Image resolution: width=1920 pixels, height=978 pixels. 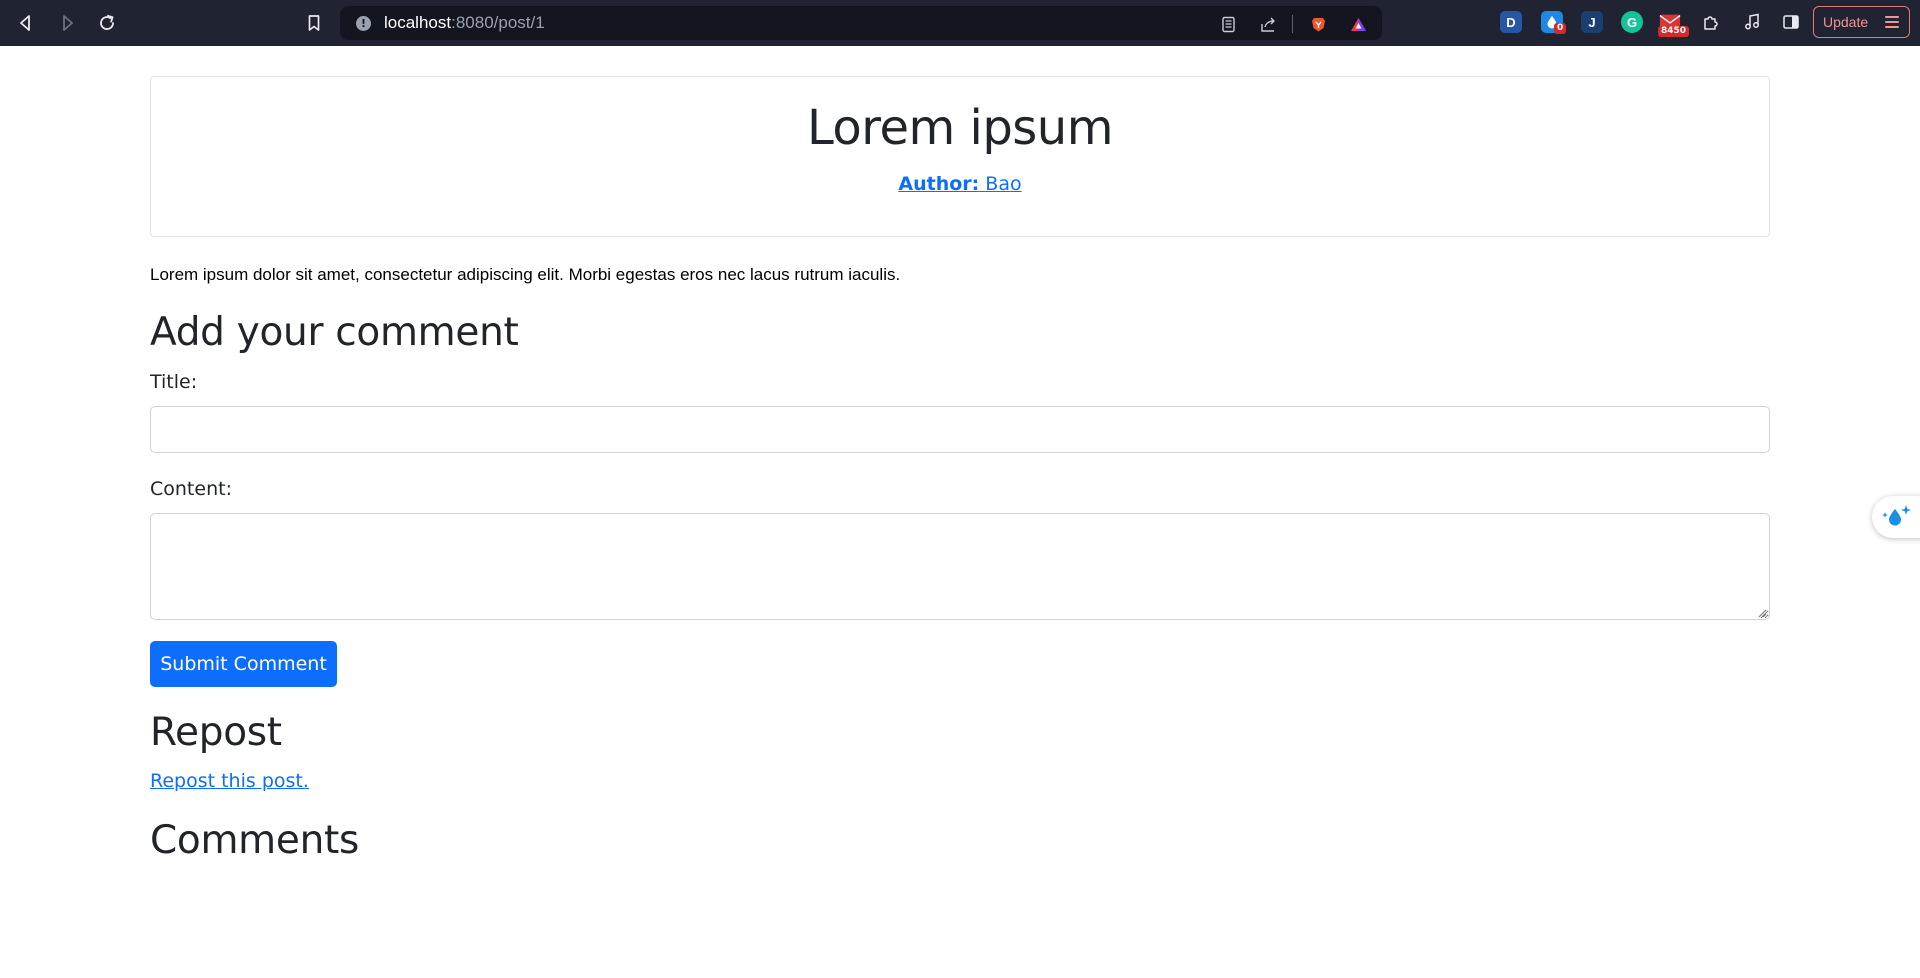 What do you see at coordinates (861, 23) in the screenshot?
I see `address-bar: ! localhost:8080/post/1` at bounding box center [861, 23].